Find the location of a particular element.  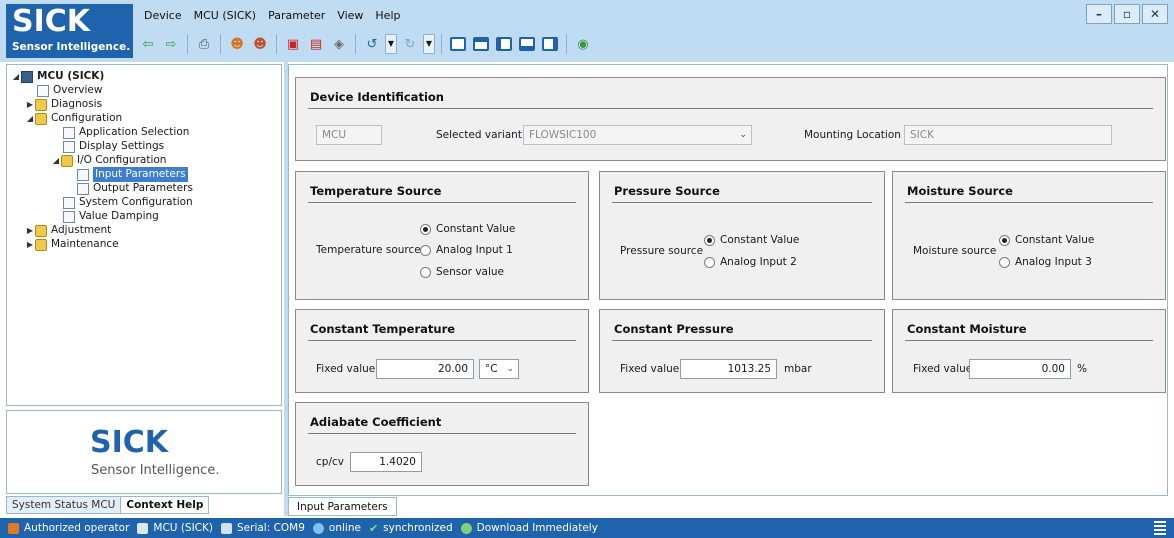

close-button: ✕ is located at coordinates (1155, 14).